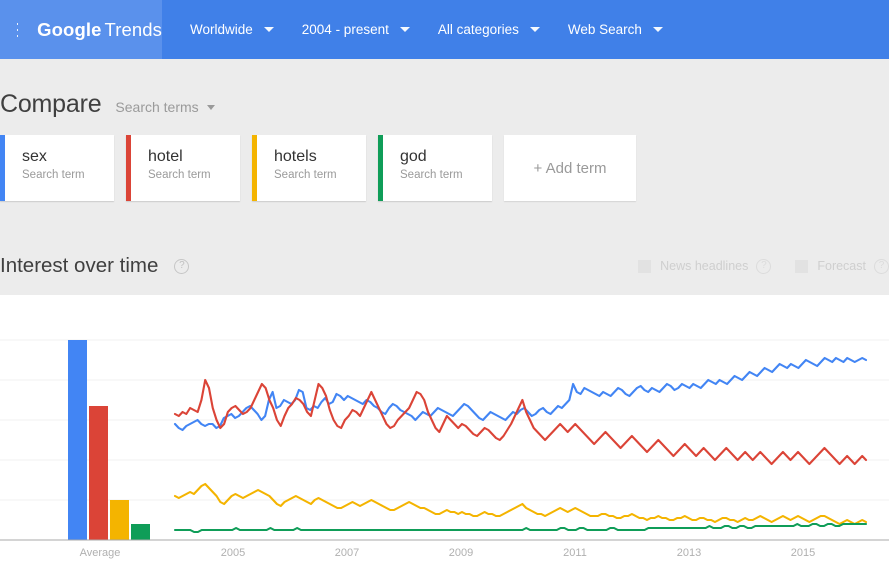  Describe the element at coordinates (520, 528) in the screenshot. I see `trend-line-god` at that location.